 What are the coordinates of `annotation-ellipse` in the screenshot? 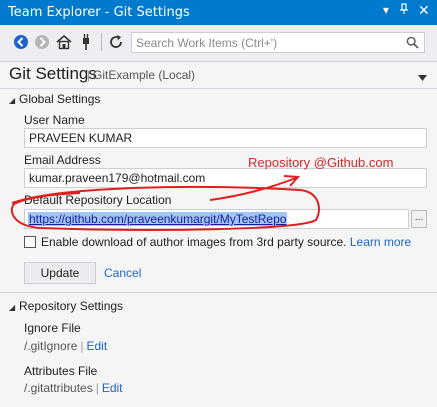 It's located at (165, 208).